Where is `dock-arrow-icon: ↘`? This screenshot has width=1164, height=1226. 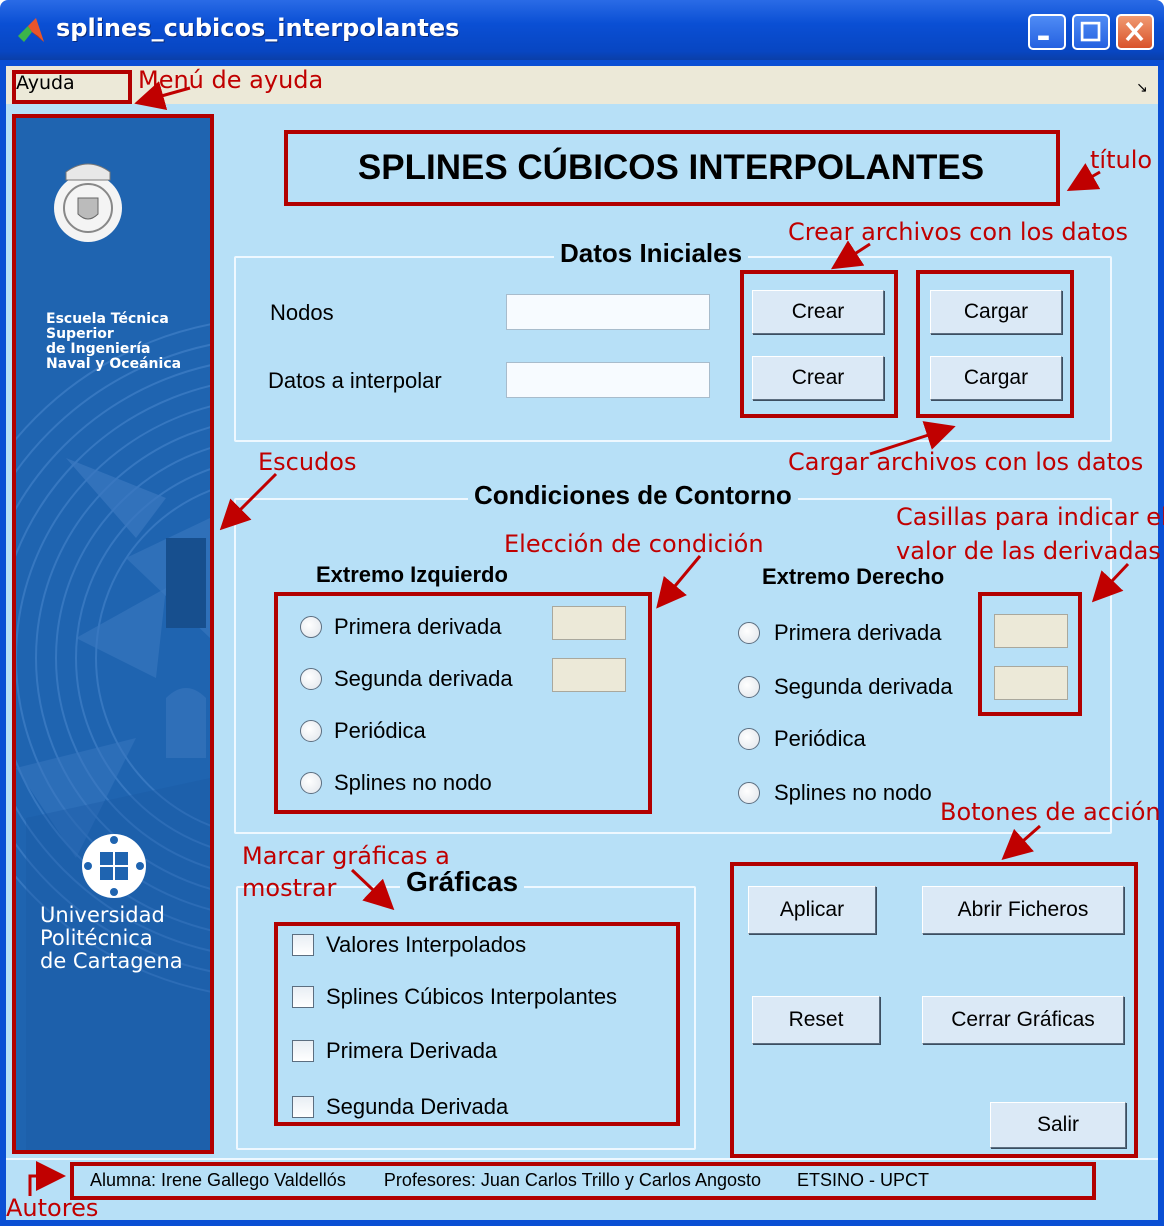
dock-arrow-icon: ↘ is located at coordinates (1142, 88).